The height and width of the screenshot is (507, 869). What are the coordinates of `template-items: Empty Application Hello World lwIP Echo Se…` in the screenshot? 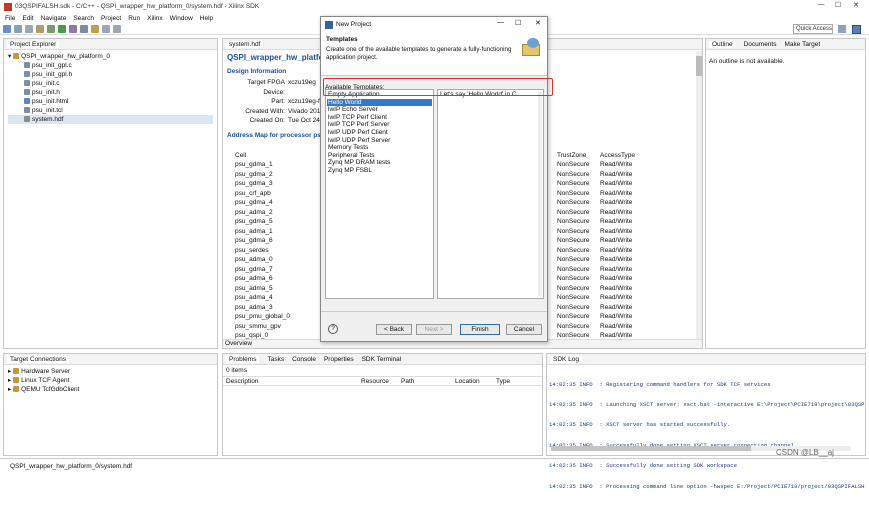 It's located at (379, 133).